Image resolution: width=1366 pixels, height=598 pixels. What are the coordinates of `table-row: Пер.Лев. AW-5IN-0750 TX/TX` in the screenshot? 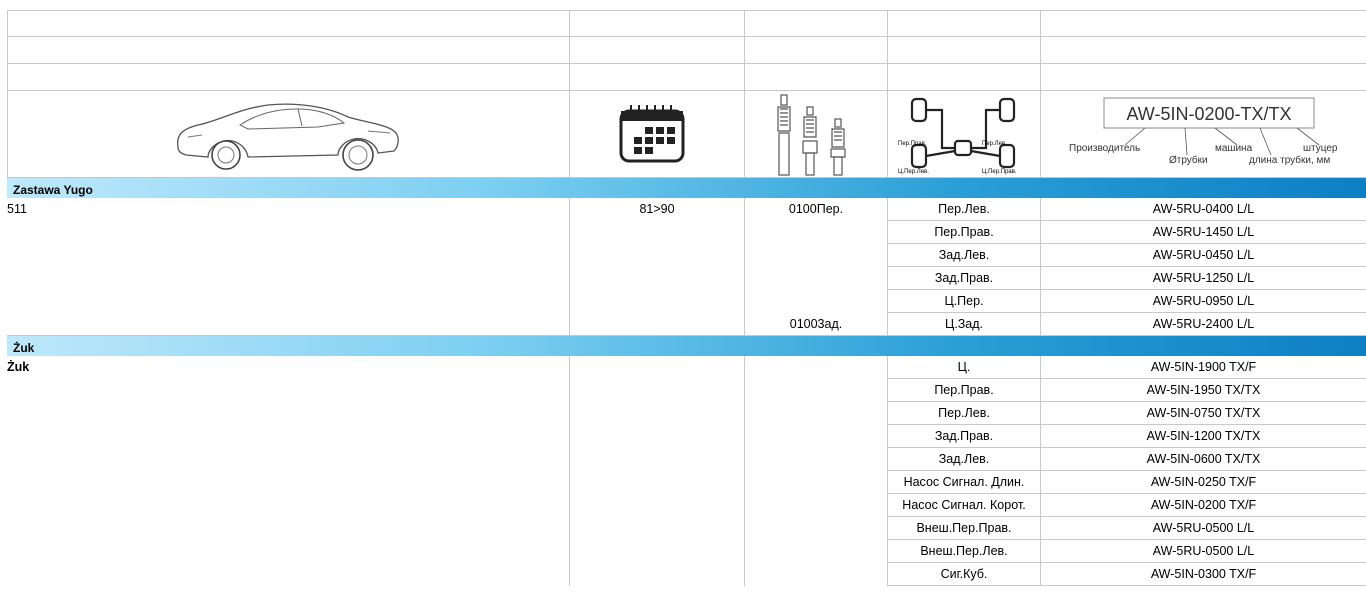 It's located at (686, 413).